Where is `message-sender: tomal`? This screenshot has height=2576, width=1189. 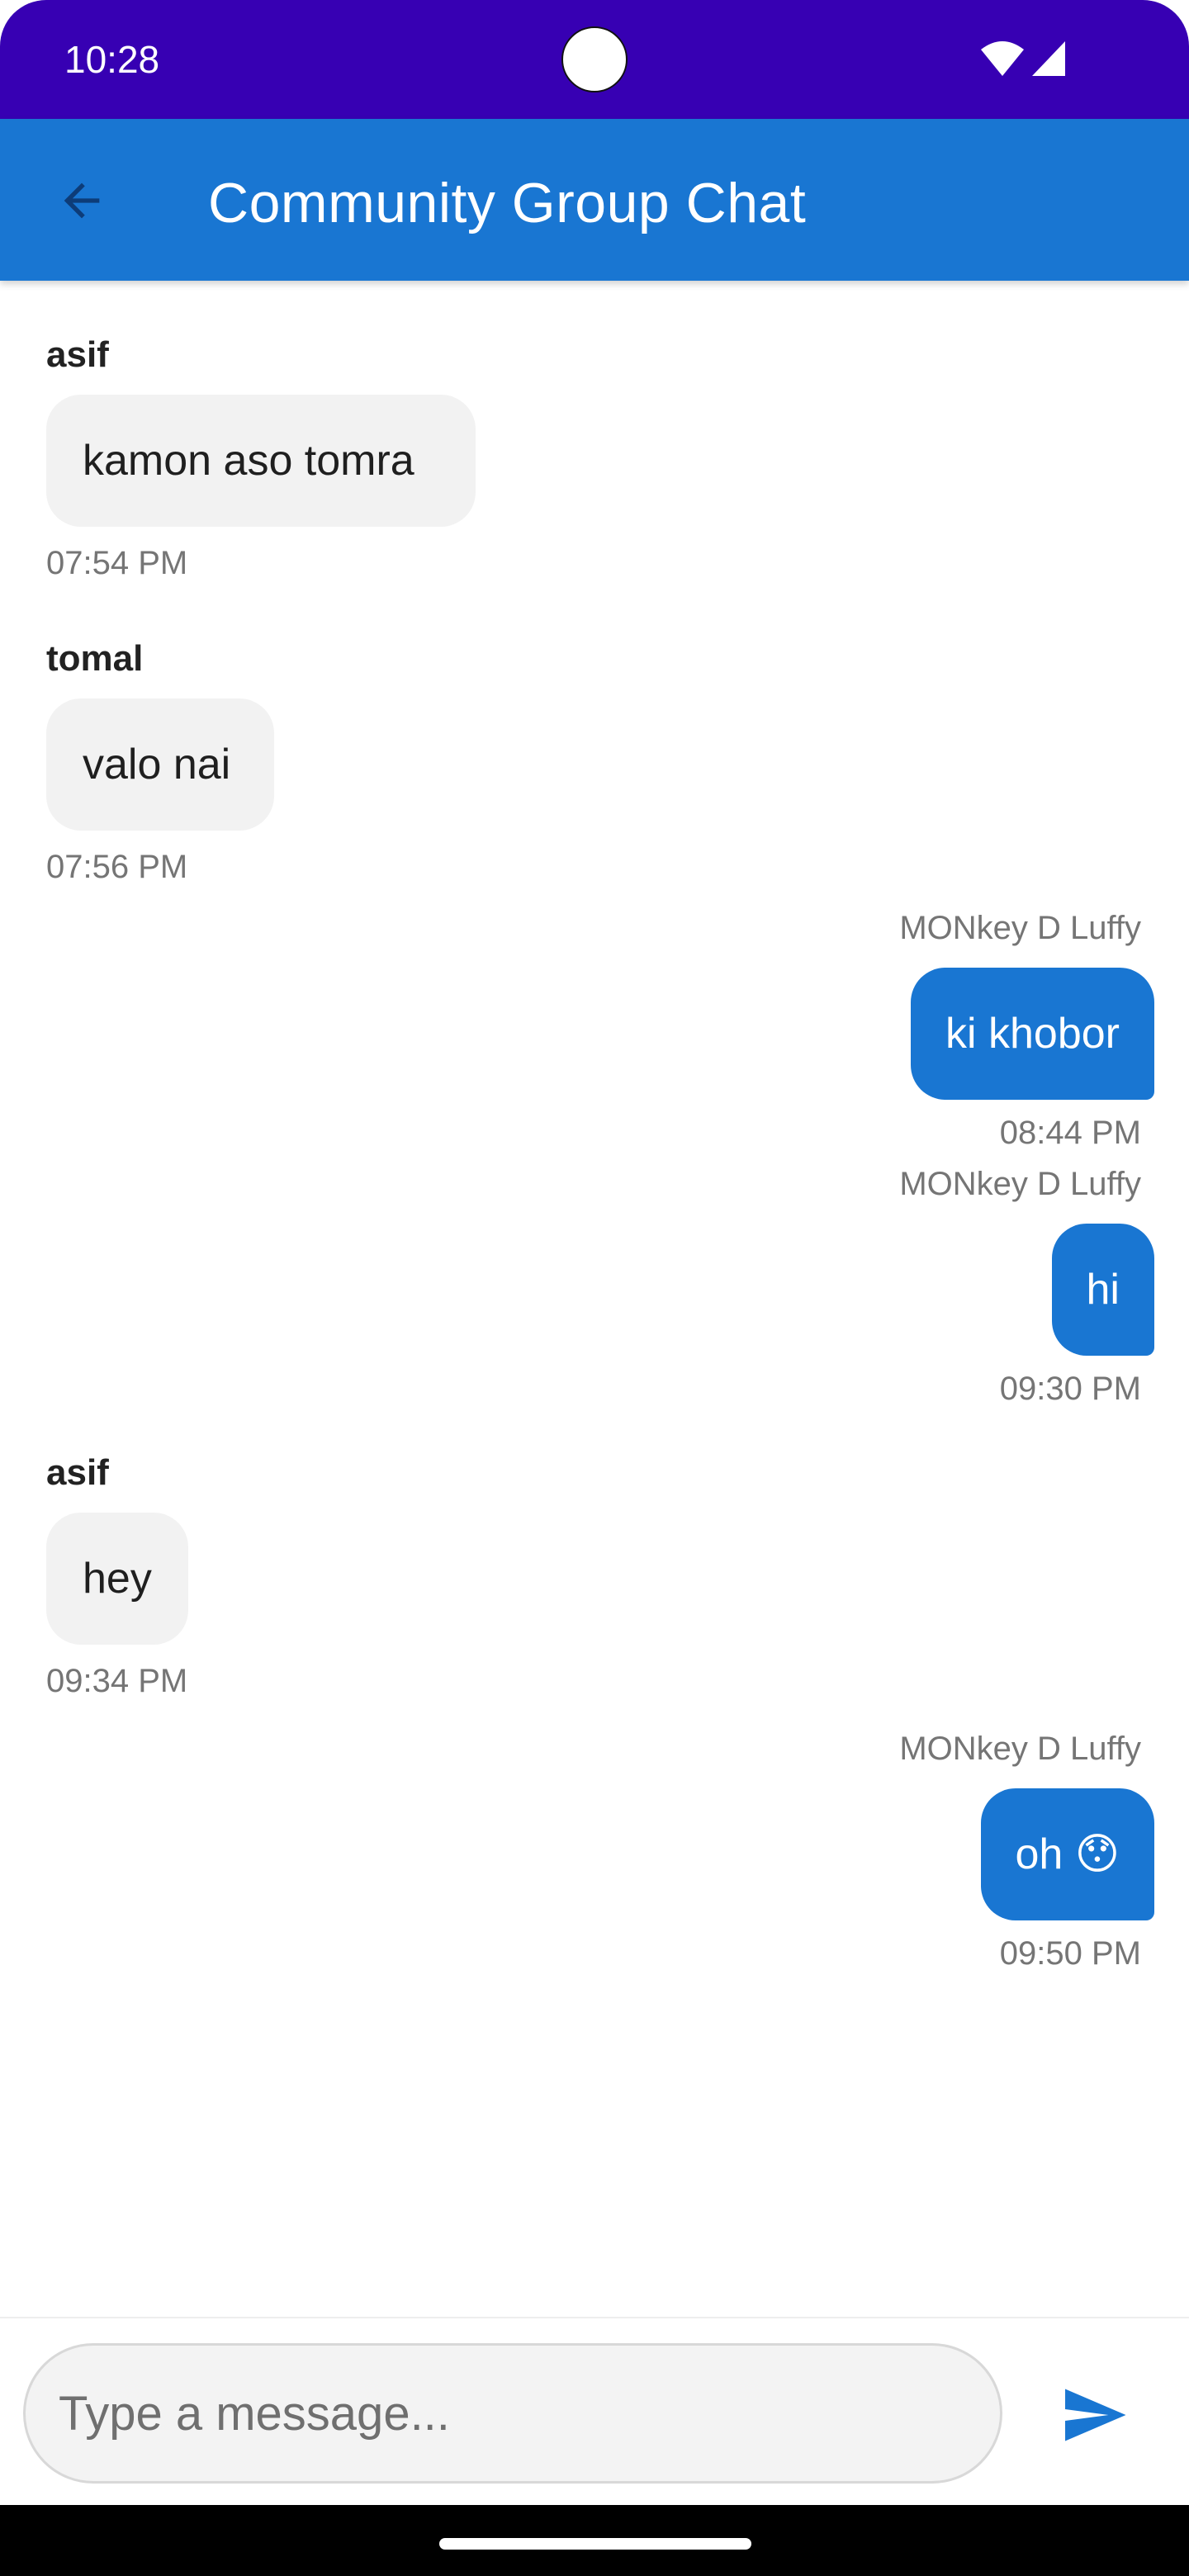 message-sender: tomal is located at coordinates (95, 658).